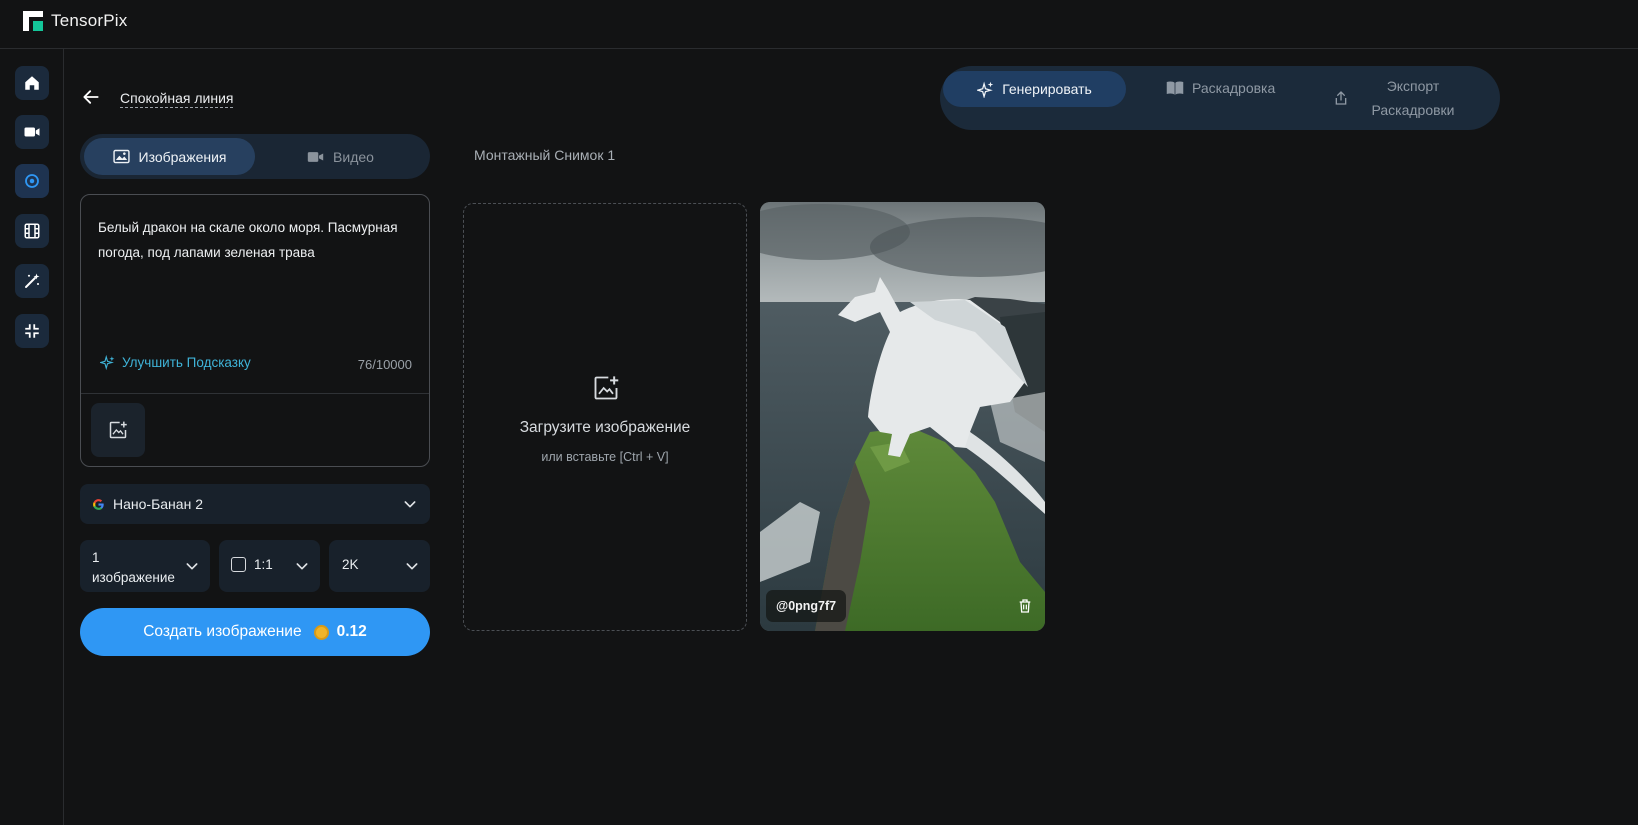  Describe the element at coordinates (1175, 88) in the screenshot. I see `book-icon` at that location.